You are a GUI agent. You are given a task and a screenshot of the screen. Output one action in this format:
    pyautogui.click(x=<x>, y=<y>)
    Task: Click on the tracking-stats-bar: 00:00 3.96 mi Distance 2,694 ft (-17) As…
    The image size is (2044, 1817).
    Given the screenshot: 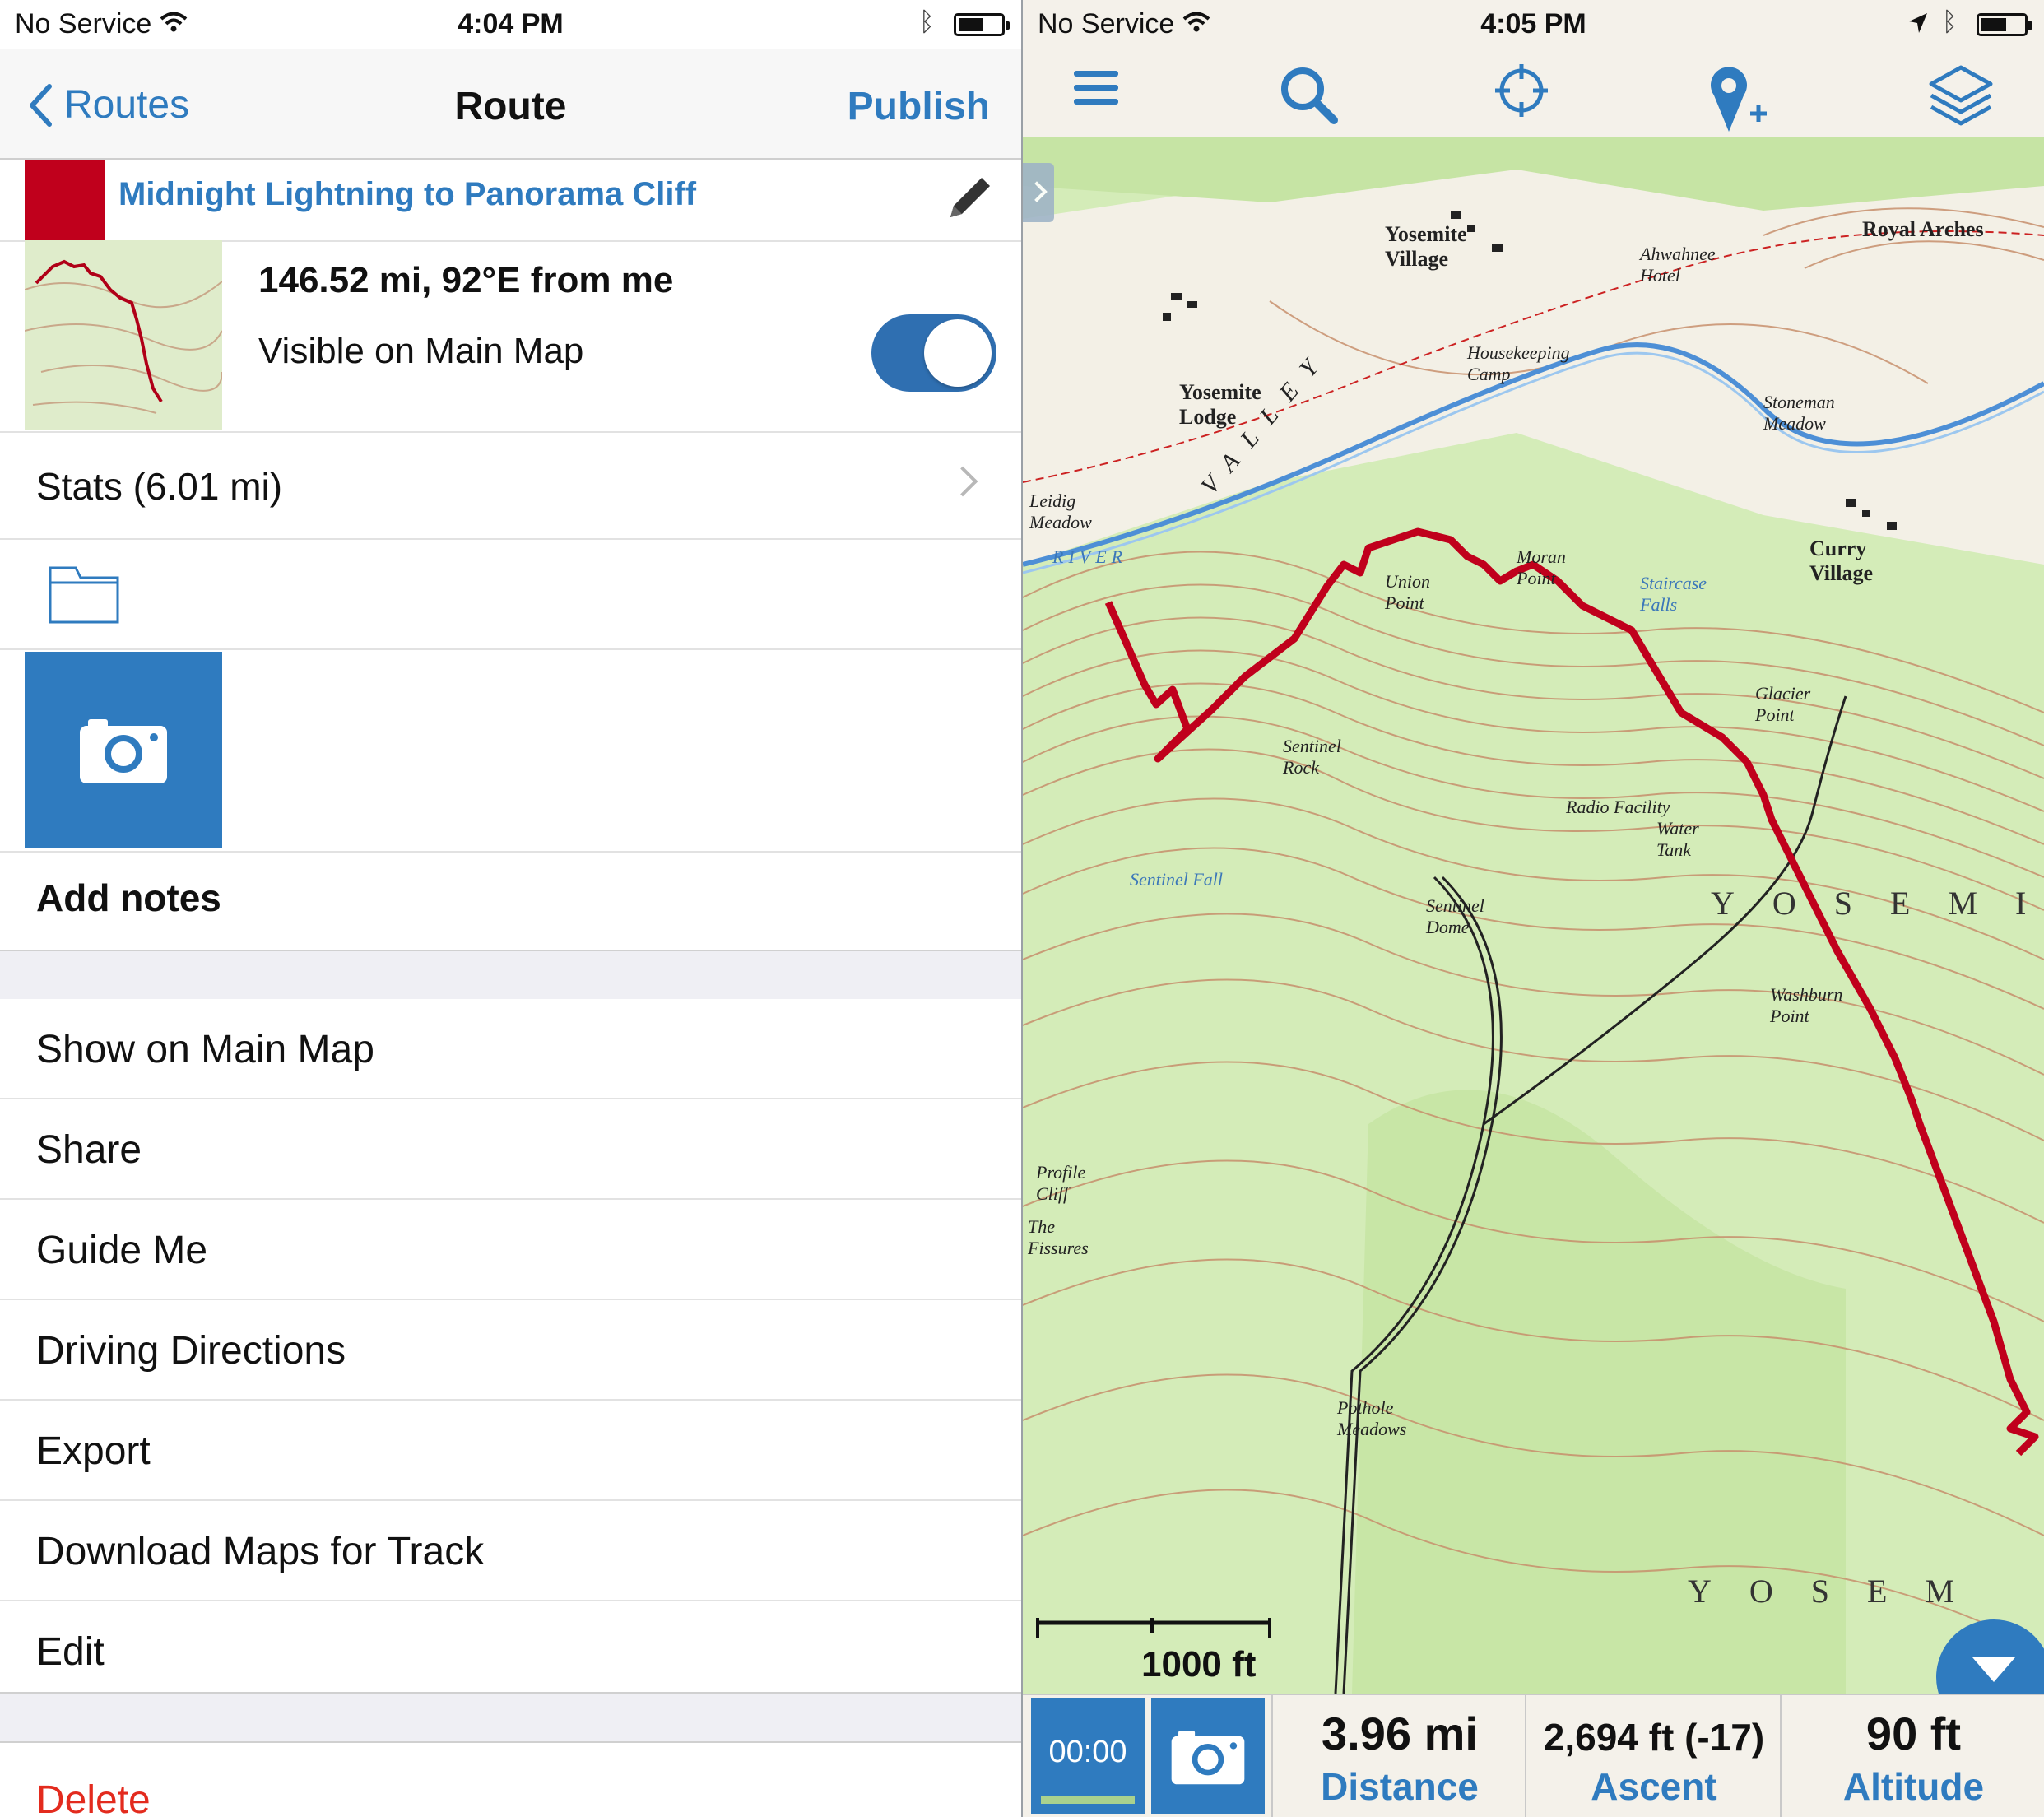 What is the action you would take?
    pyautogui.click(x=1534, y=1755)
    